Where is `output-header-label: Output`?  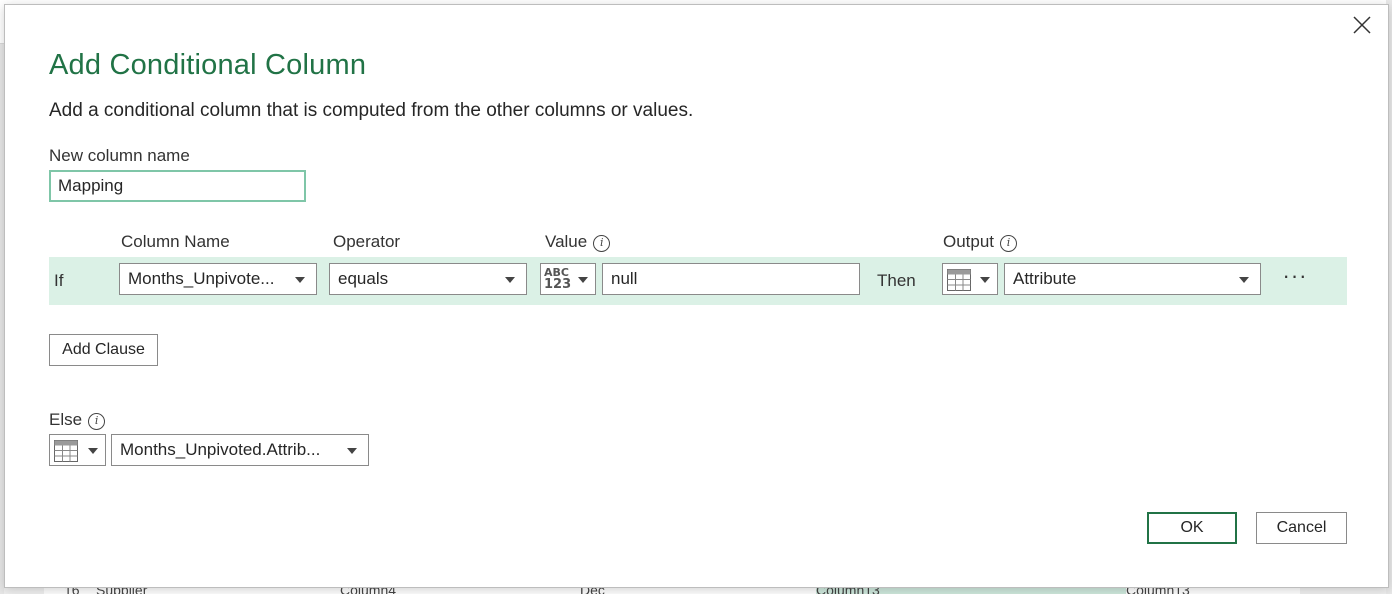 output-header-label: Output is located at coordinates (969, 241).